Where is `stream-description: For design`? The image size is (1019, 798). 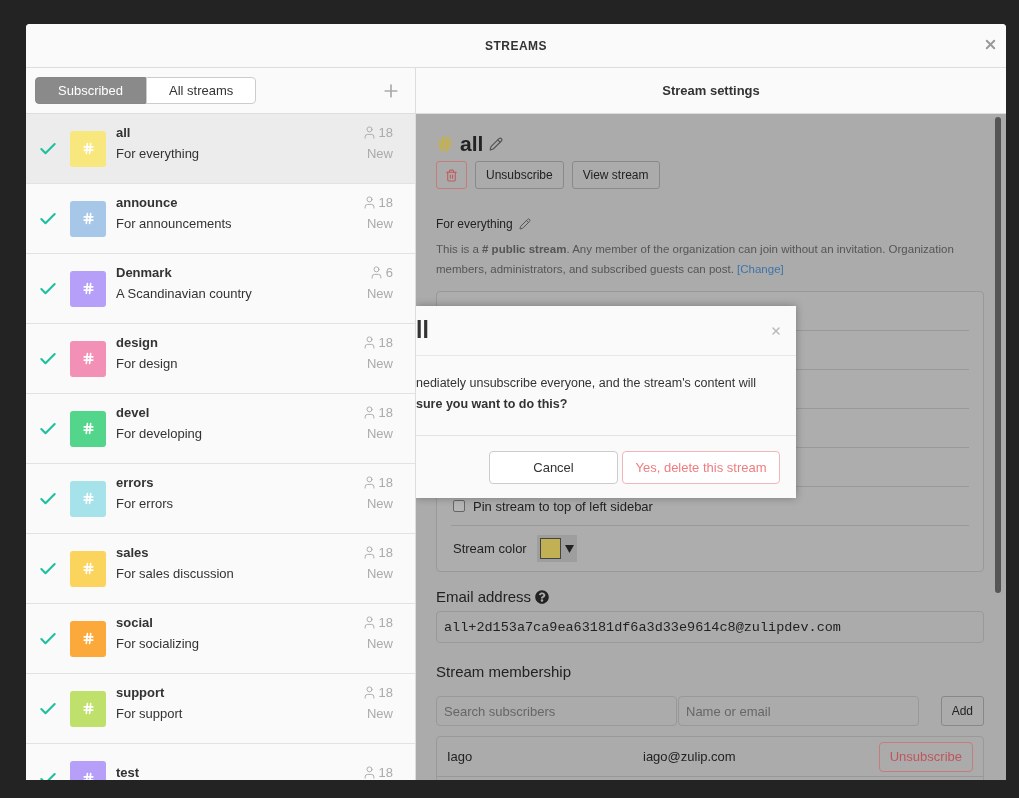
stream-description: For design is located at coordinates (147, 363).